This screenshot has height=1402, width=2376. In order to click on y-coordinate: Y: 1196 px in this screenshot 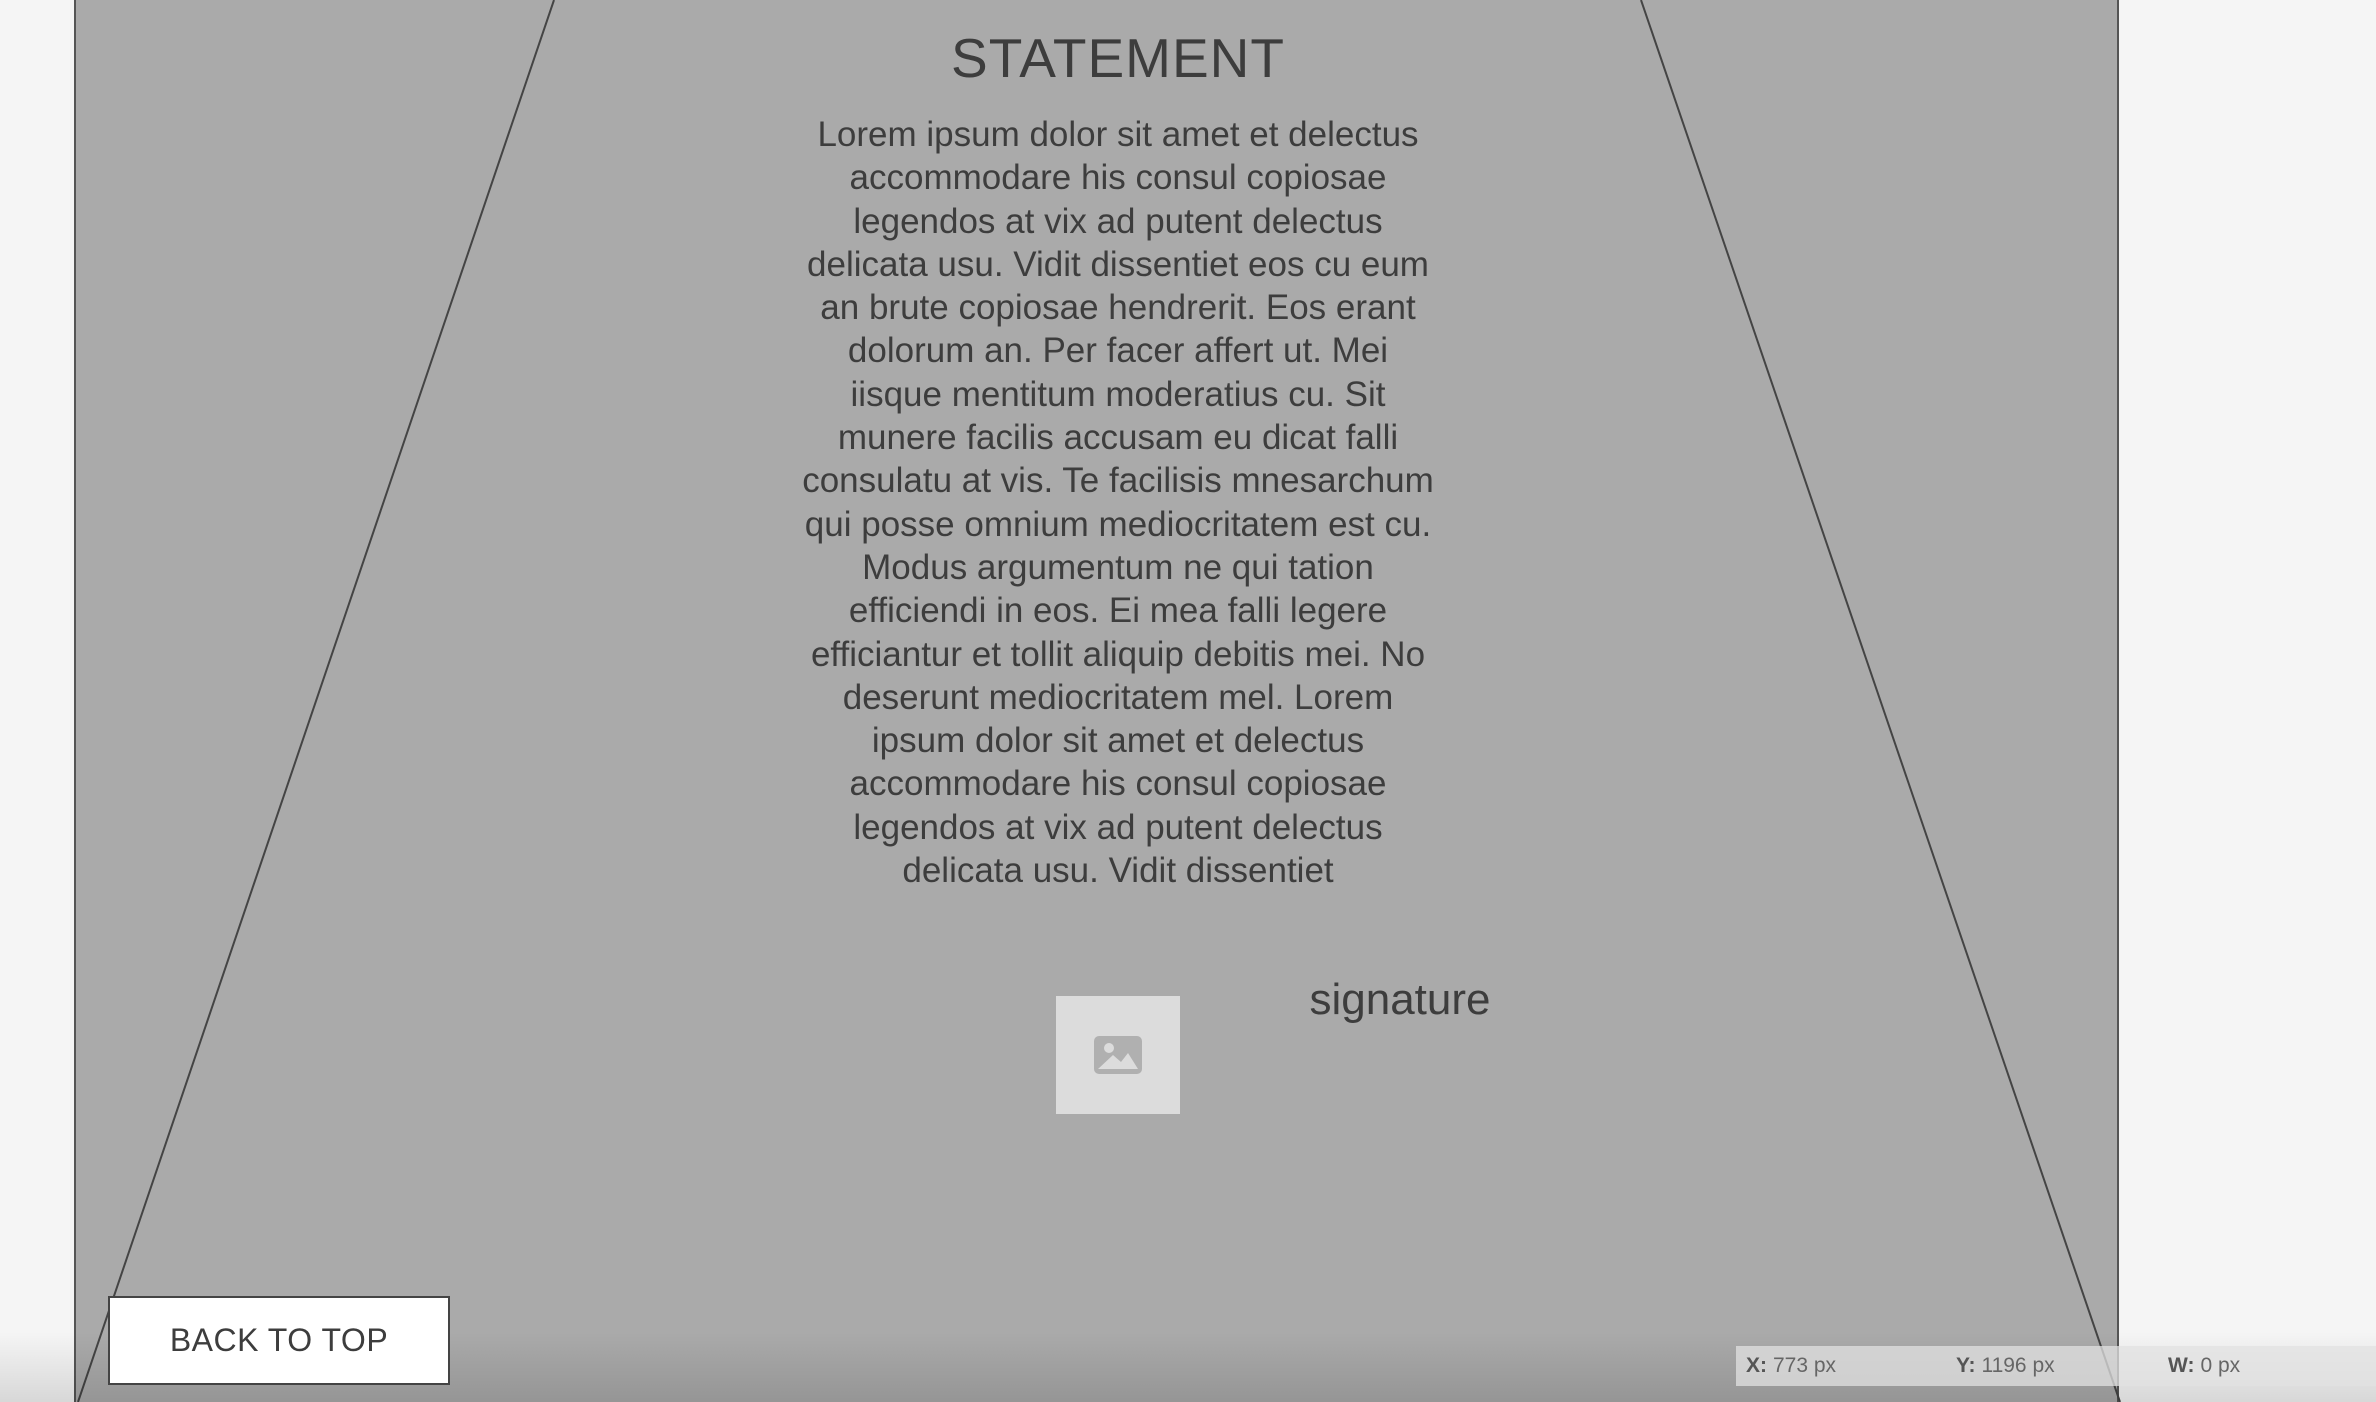, I will do `click(2005, 1366)`.